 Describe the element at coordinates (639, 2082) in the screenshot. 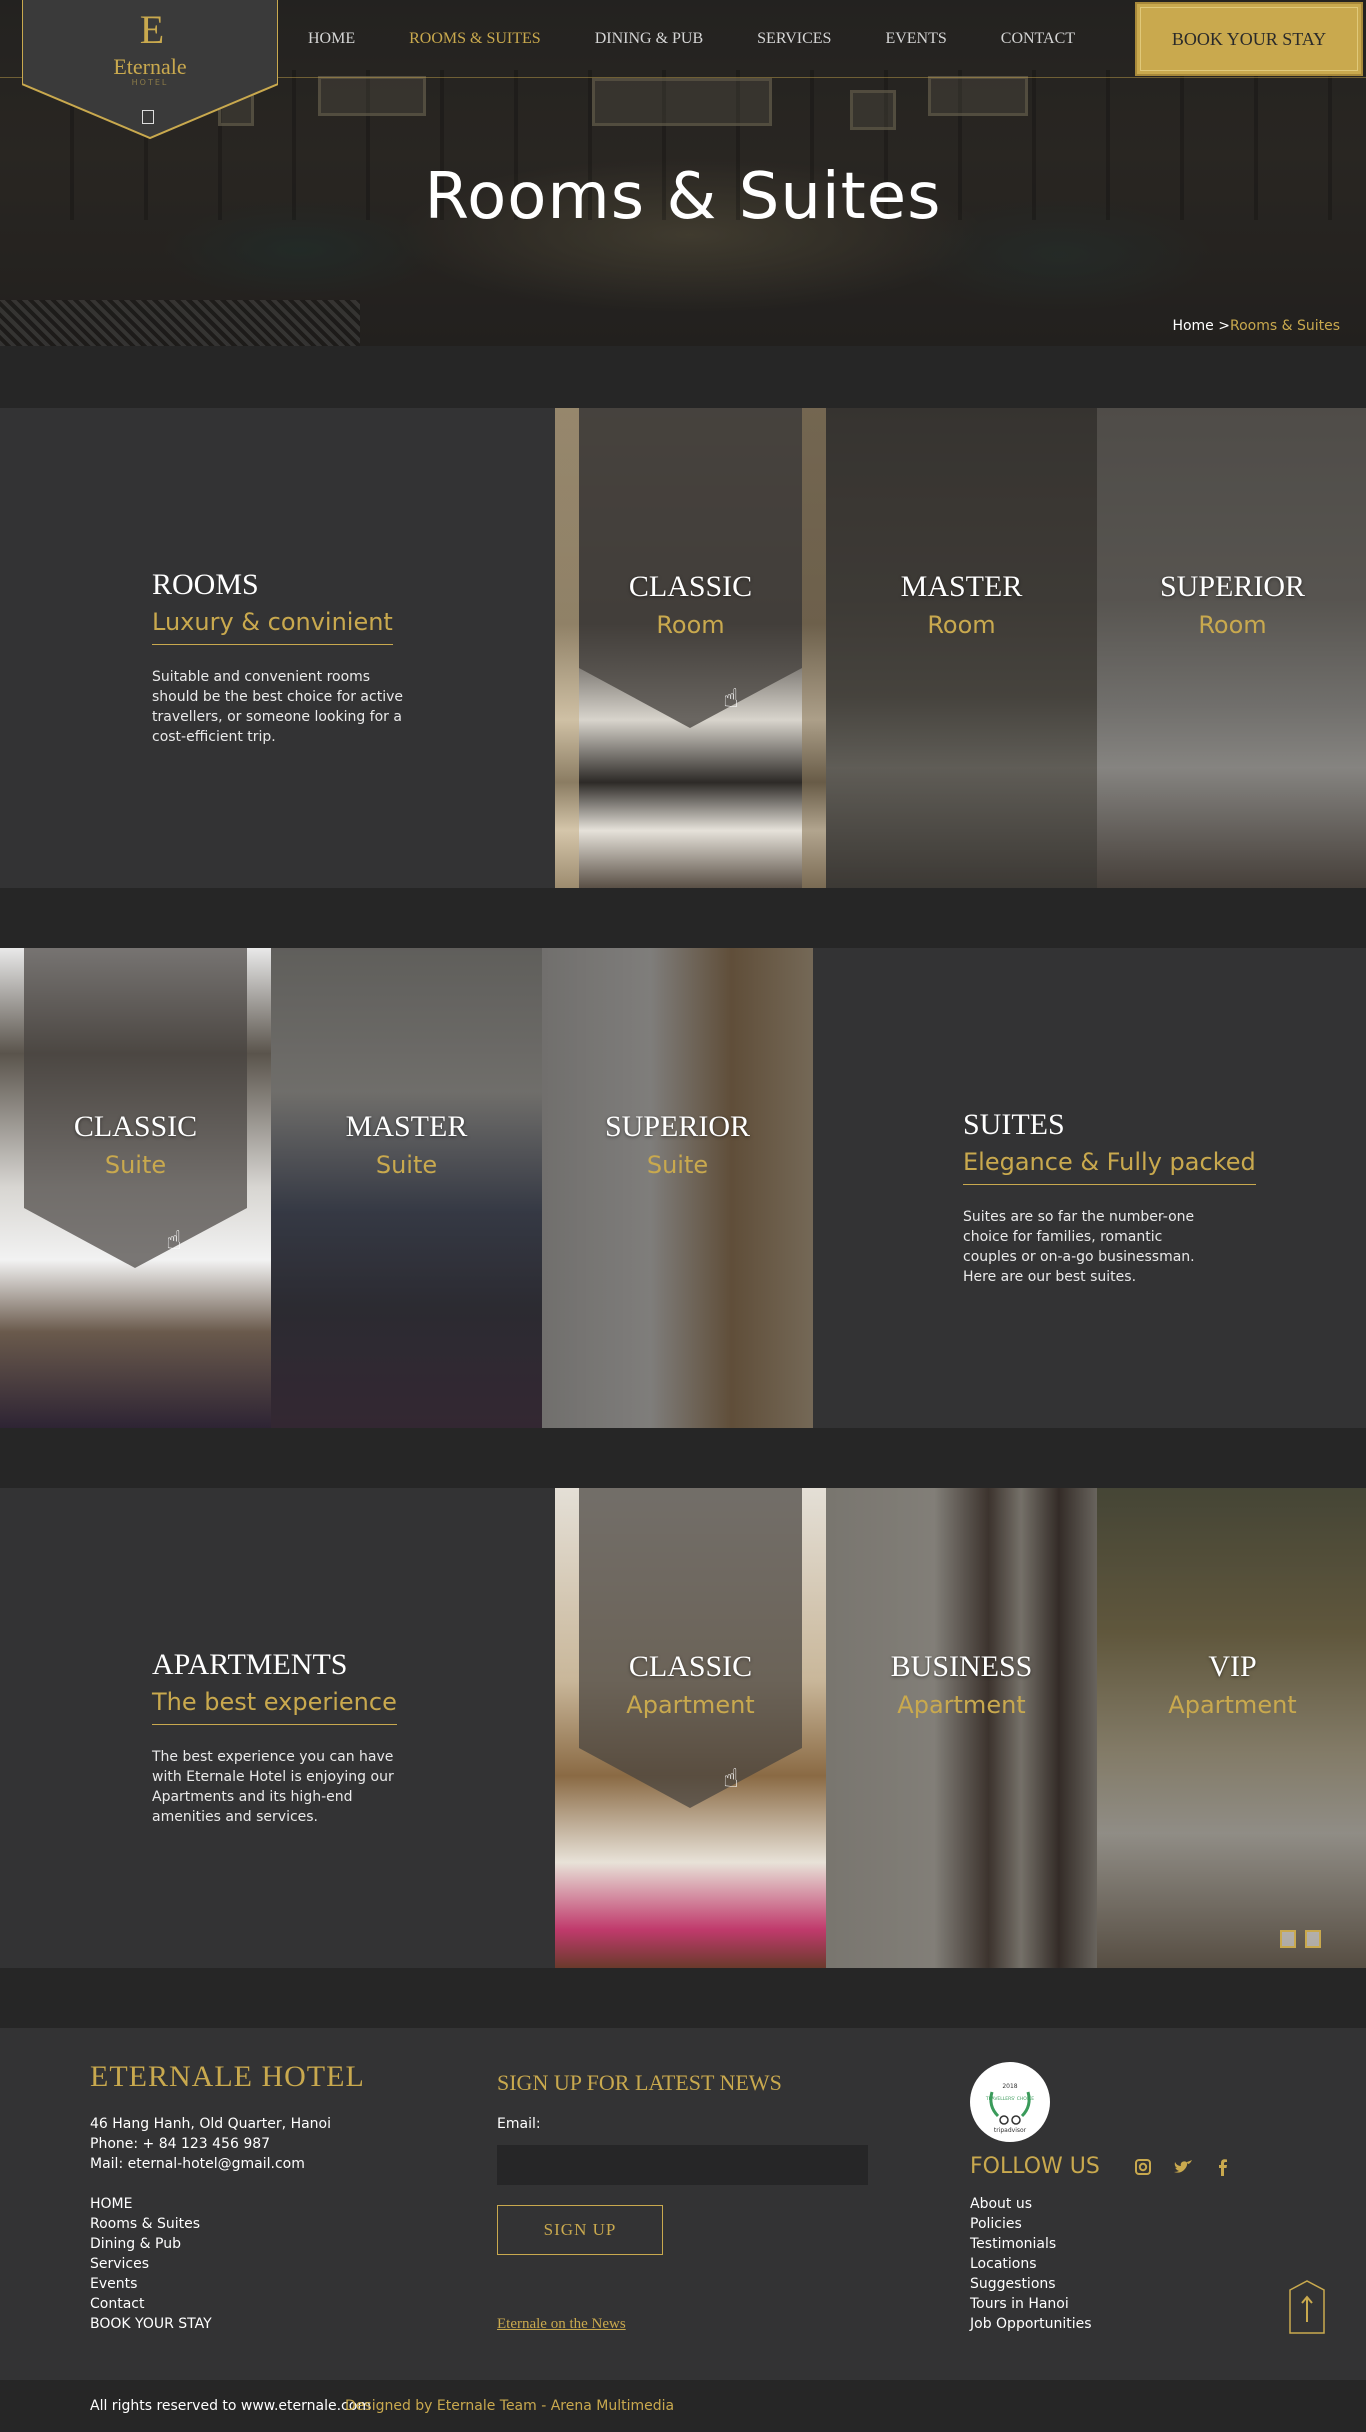

I see `newsletter-title: SIGN UP FOR LATEST NEWS` at that location.